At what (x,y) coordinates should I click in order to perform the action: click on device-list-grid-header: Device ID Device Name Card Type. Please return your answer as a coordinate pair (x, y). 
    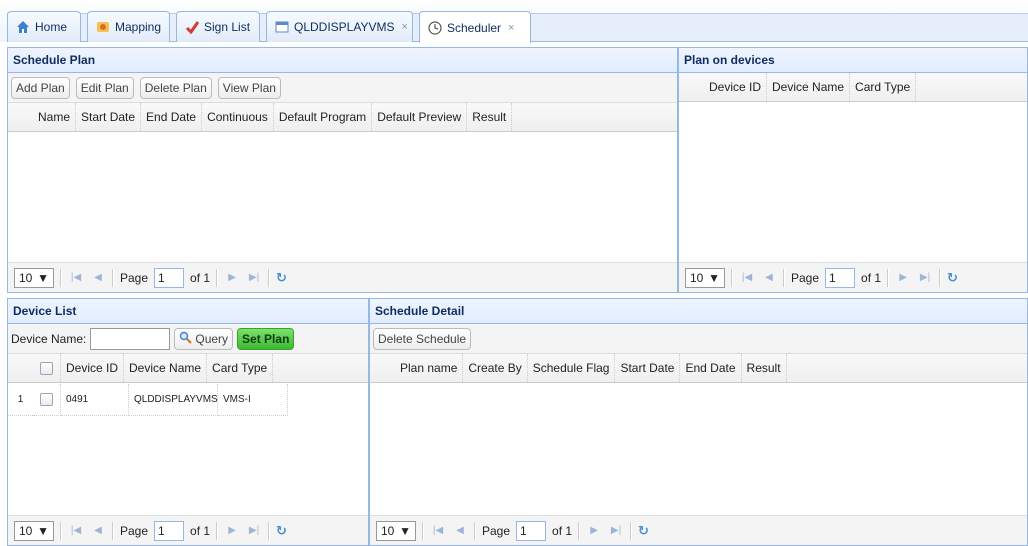
    Looking at the image, I should click on (188, 368).